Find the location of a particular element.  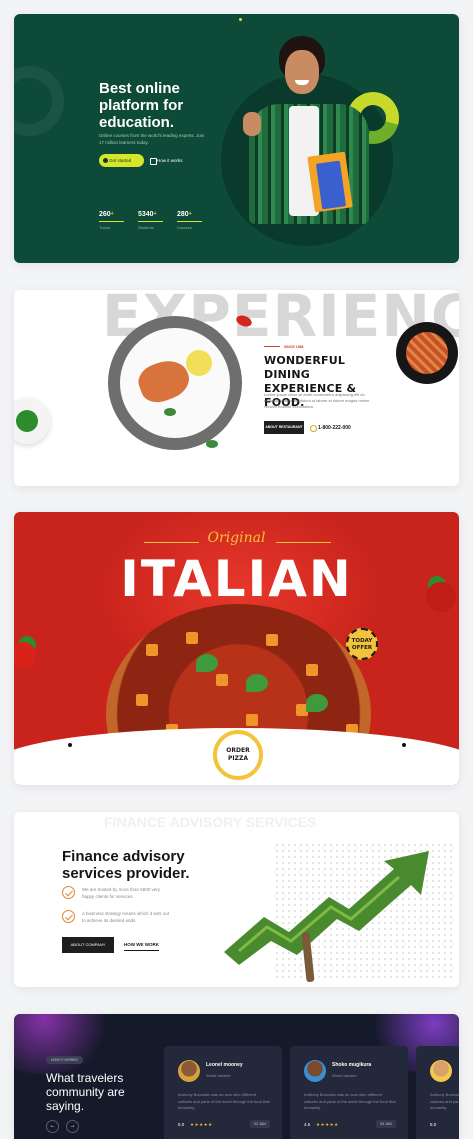

testimonials-headline: What travelers community are saying. is located at coordinates (85, 1092).